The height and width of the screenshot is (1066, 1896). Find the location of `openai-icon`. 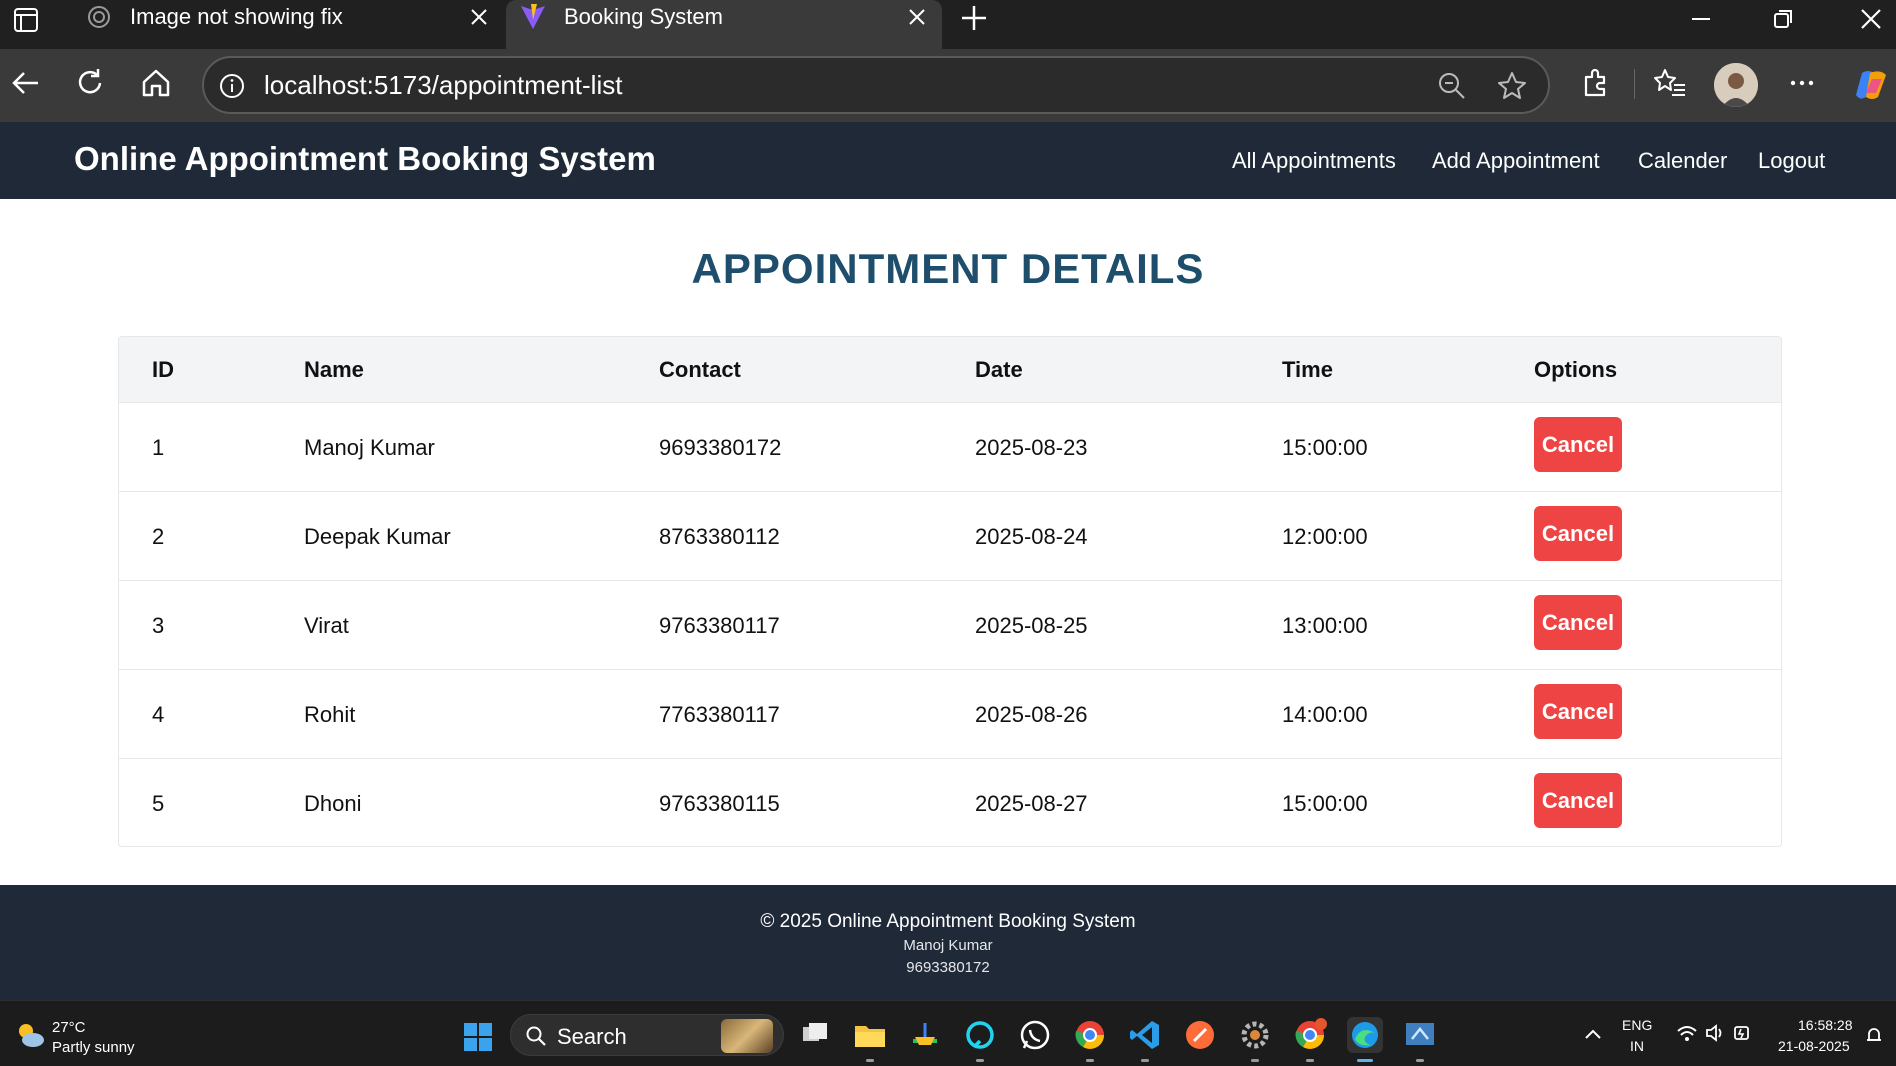

openai-icon is located at coordinates (99, 17).